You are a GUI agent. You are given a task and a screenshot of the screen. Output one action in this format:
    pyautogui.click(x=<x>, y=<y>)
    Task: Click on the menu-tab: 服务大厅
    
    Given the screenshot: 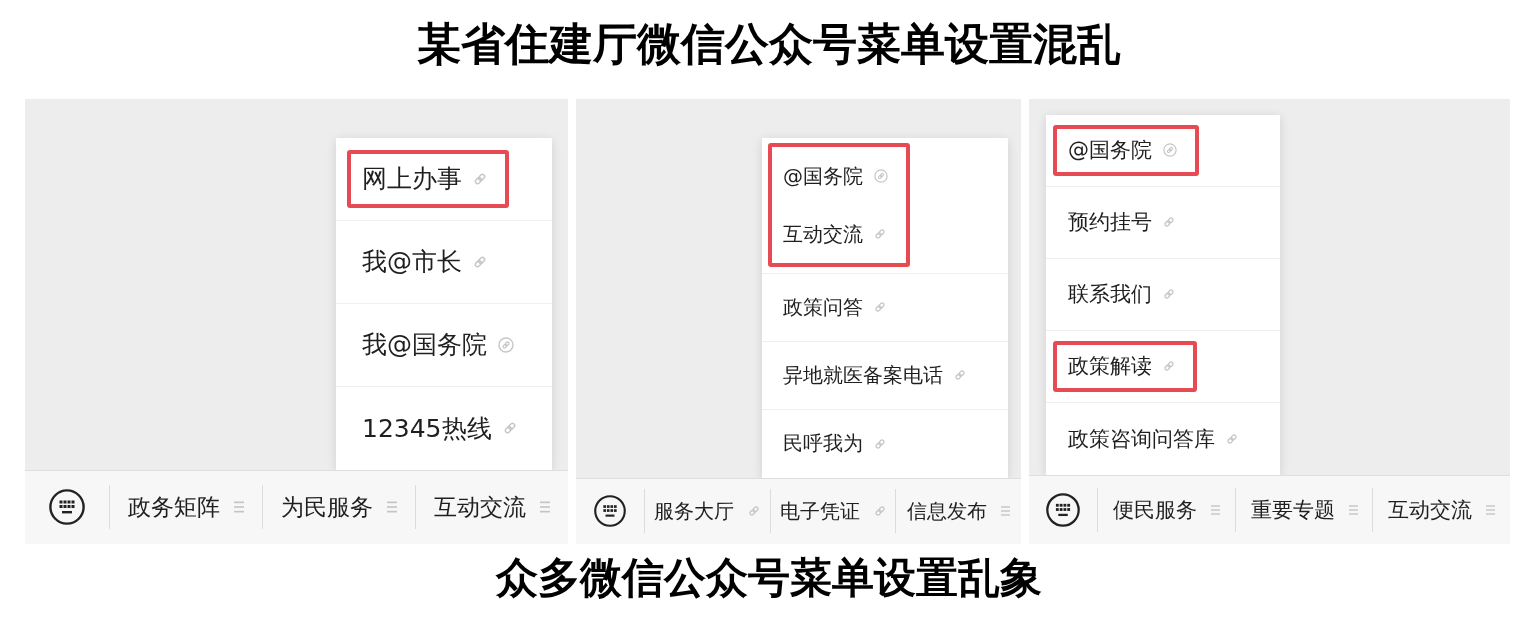 What is the action you would take?
    pyautogui.click(x=707, y=511)
    